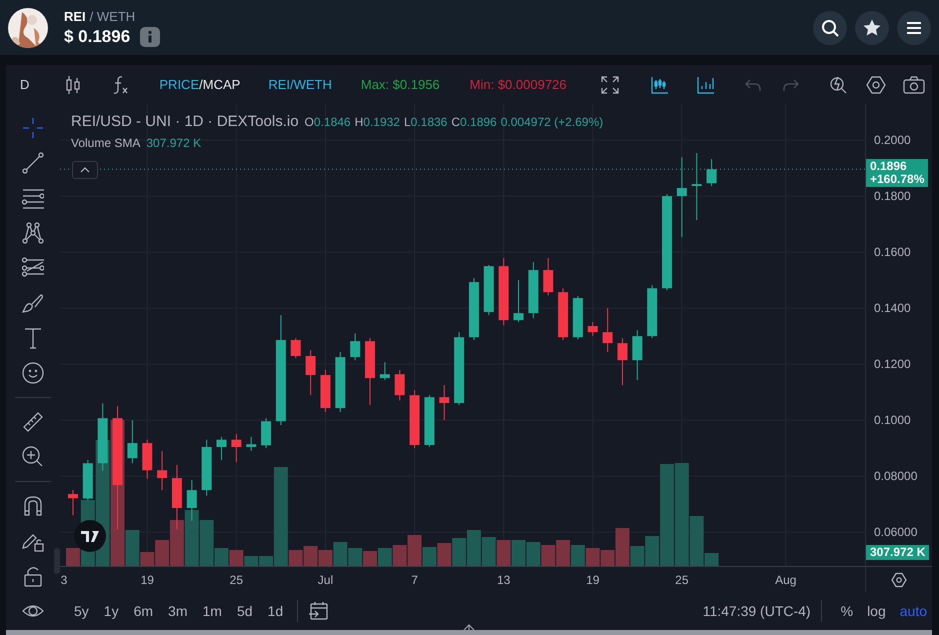 Image resolution: width=939 pixels, height=635 pixels. I want to click on axis-label: 0.08000, so click(896, 476).